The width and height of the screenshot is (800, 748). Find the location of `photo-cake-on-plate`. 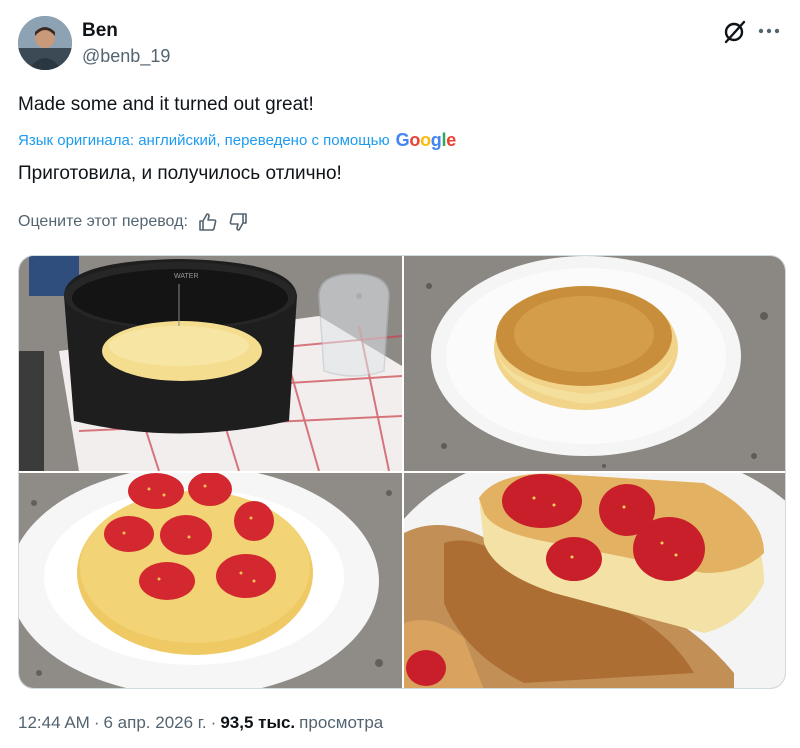

photo-cake-on-plate is located at coordinates (594, 363).